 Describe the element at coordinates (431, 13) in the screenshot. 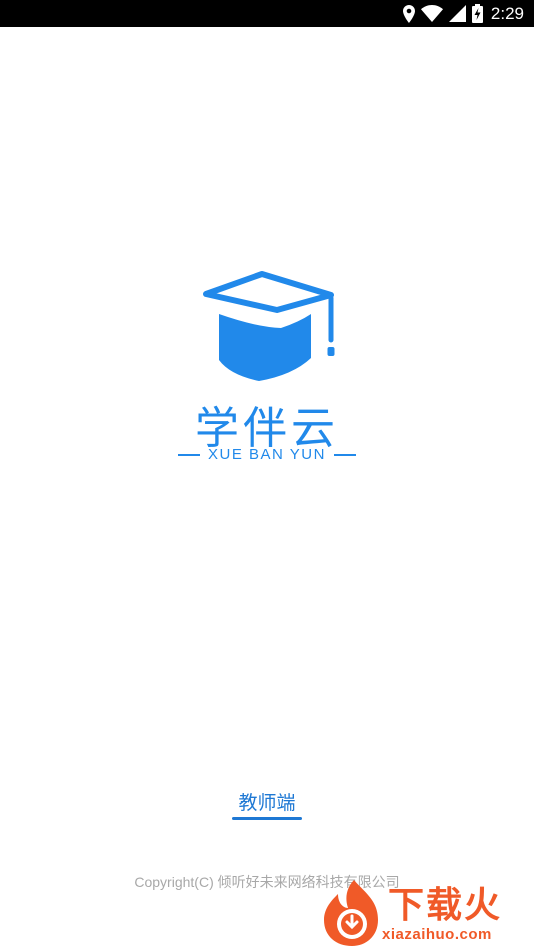

I see `wifi-icon` at that location.